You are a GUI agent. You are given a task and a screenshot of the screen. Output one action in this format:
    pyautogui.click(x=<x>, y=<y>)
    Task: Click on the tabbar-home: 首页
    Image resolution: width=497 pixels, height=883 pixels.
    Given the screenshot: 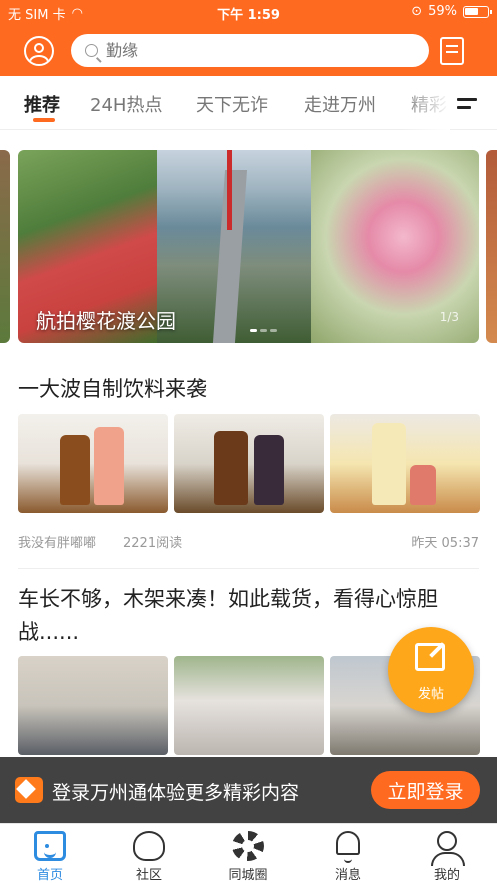 What is the action you would take?
    pyautogui.click(x=50, y=853)
    